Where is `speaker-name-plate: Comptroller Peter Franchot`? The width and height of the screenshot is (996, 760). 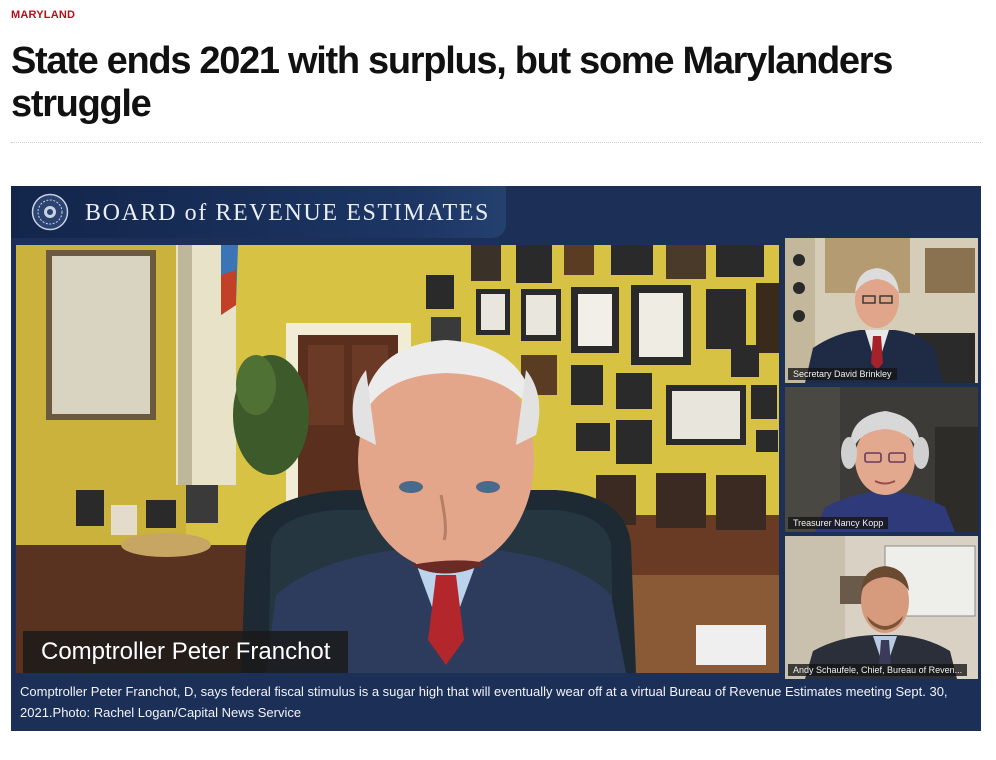 speaker-name-plate: Comptroller Peter Franchot is located at coordinates (186, 652).